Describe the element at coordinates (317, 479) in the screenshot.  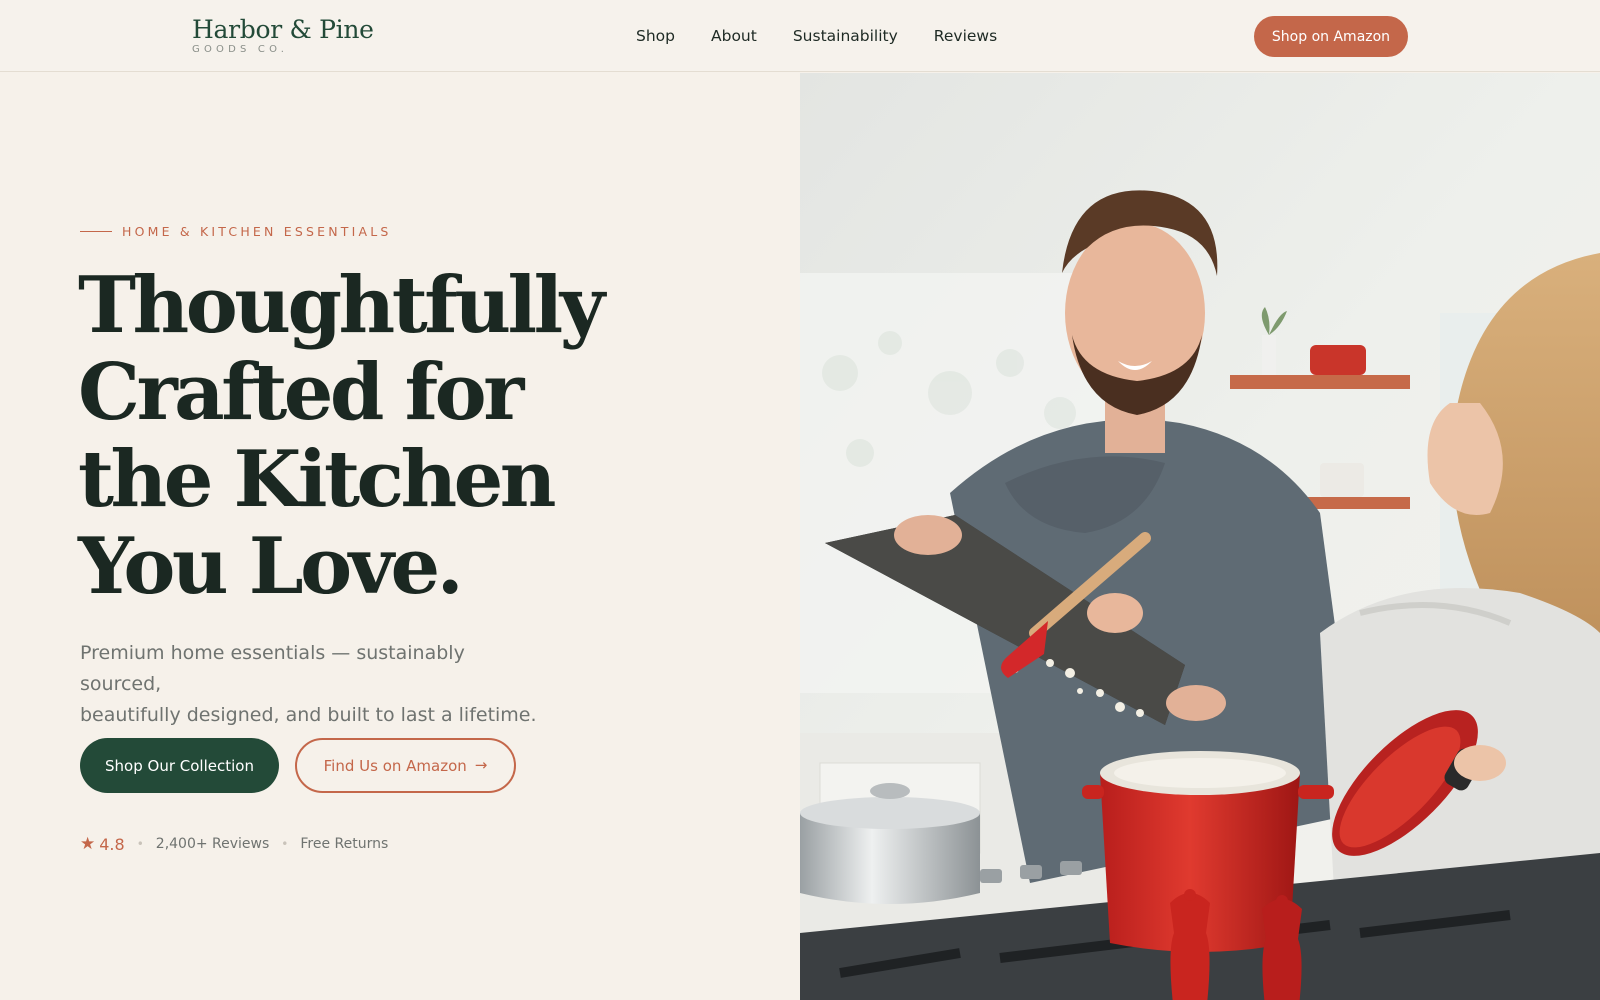
I see `headline-line-3: the Kitchen` at that location.